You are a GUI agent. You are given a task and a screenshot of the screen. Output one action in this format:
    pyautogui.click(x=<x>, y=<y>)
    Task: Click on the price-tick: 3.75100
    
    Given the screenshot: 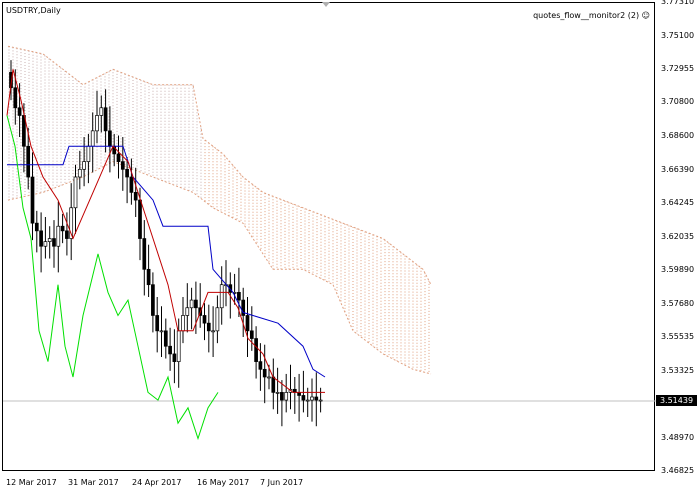 What is the action you would take?
    pyautogui.click(x=678, y=35)
    